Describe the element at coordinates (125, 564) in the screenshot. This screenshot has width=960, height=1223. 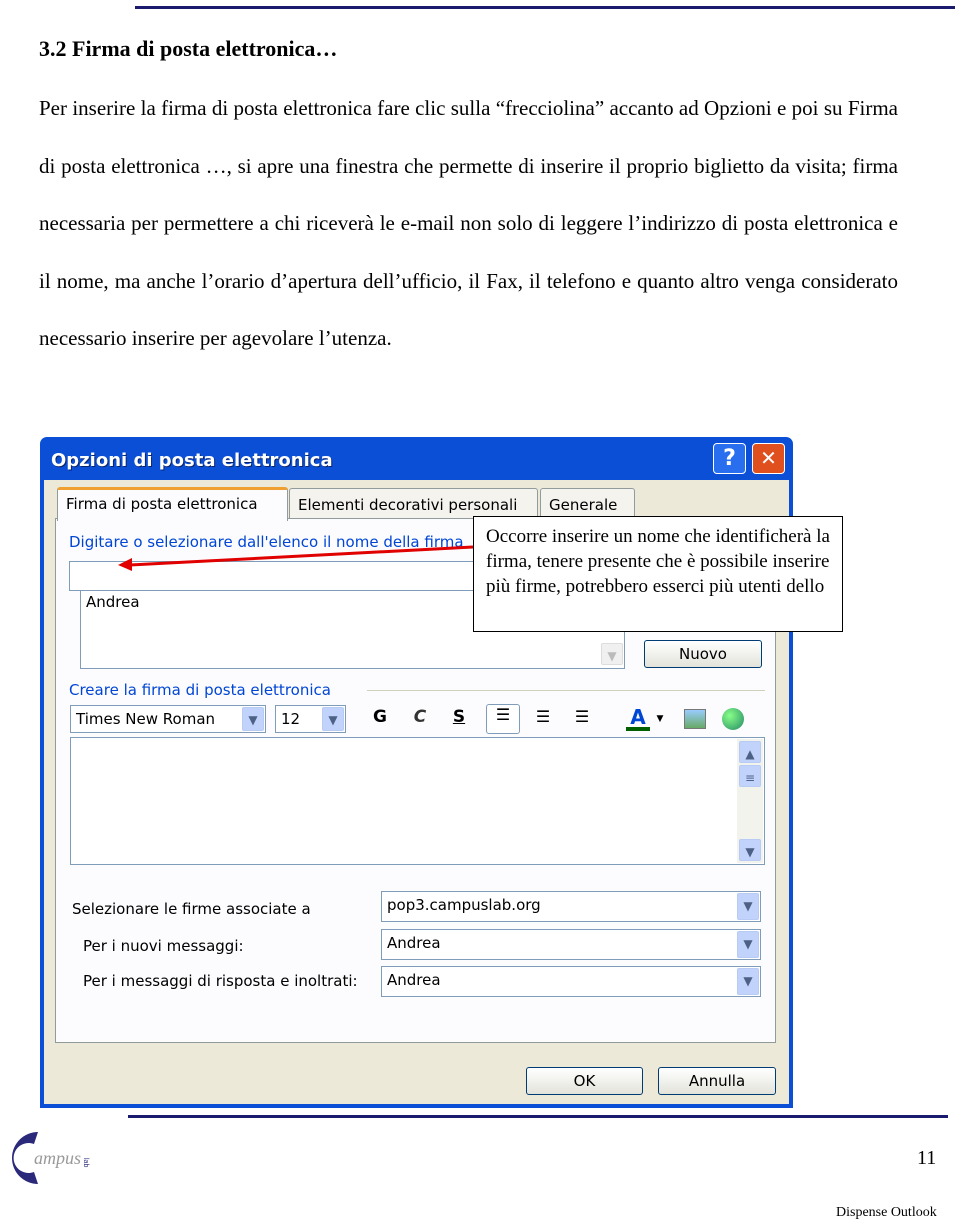
I see `arrow-head` at that location.